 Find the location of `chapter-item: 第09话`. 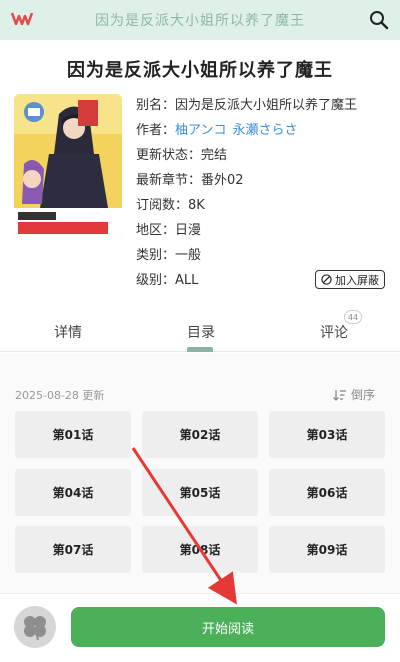

chapter-item: 第09话 is located at coordinates (327, 549).